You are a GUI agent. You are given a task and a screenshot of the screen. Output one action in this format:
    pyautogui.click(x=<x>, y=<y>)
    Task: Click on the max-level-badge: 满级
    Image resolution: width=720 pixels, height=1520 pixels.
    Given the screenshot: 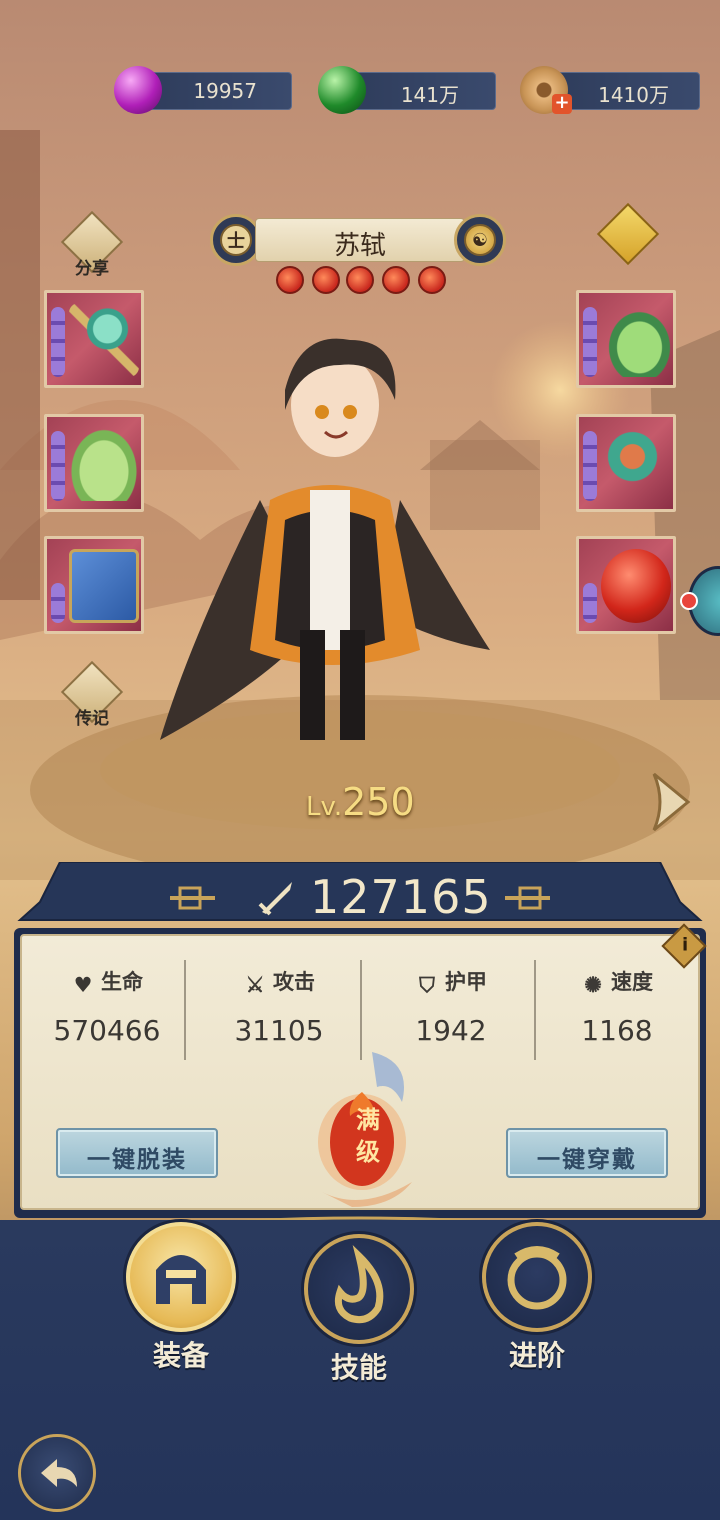 What is the action you would take?
    pyautogui.click(x=368, y=1135)
    